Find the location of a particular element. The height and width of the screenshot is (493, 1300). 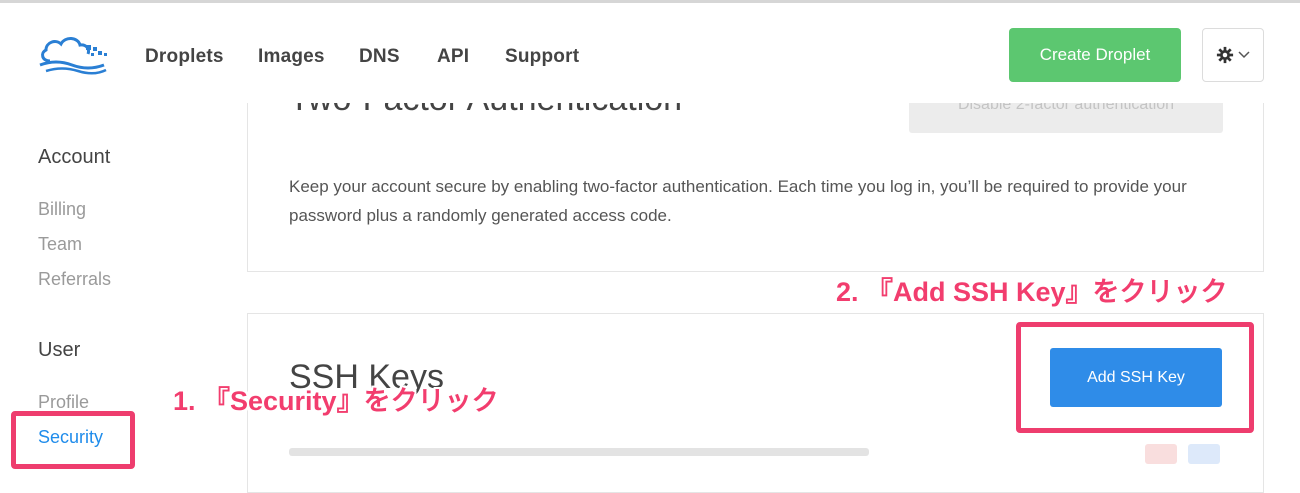

nav-images: Images is located at coordinates (291, 57).